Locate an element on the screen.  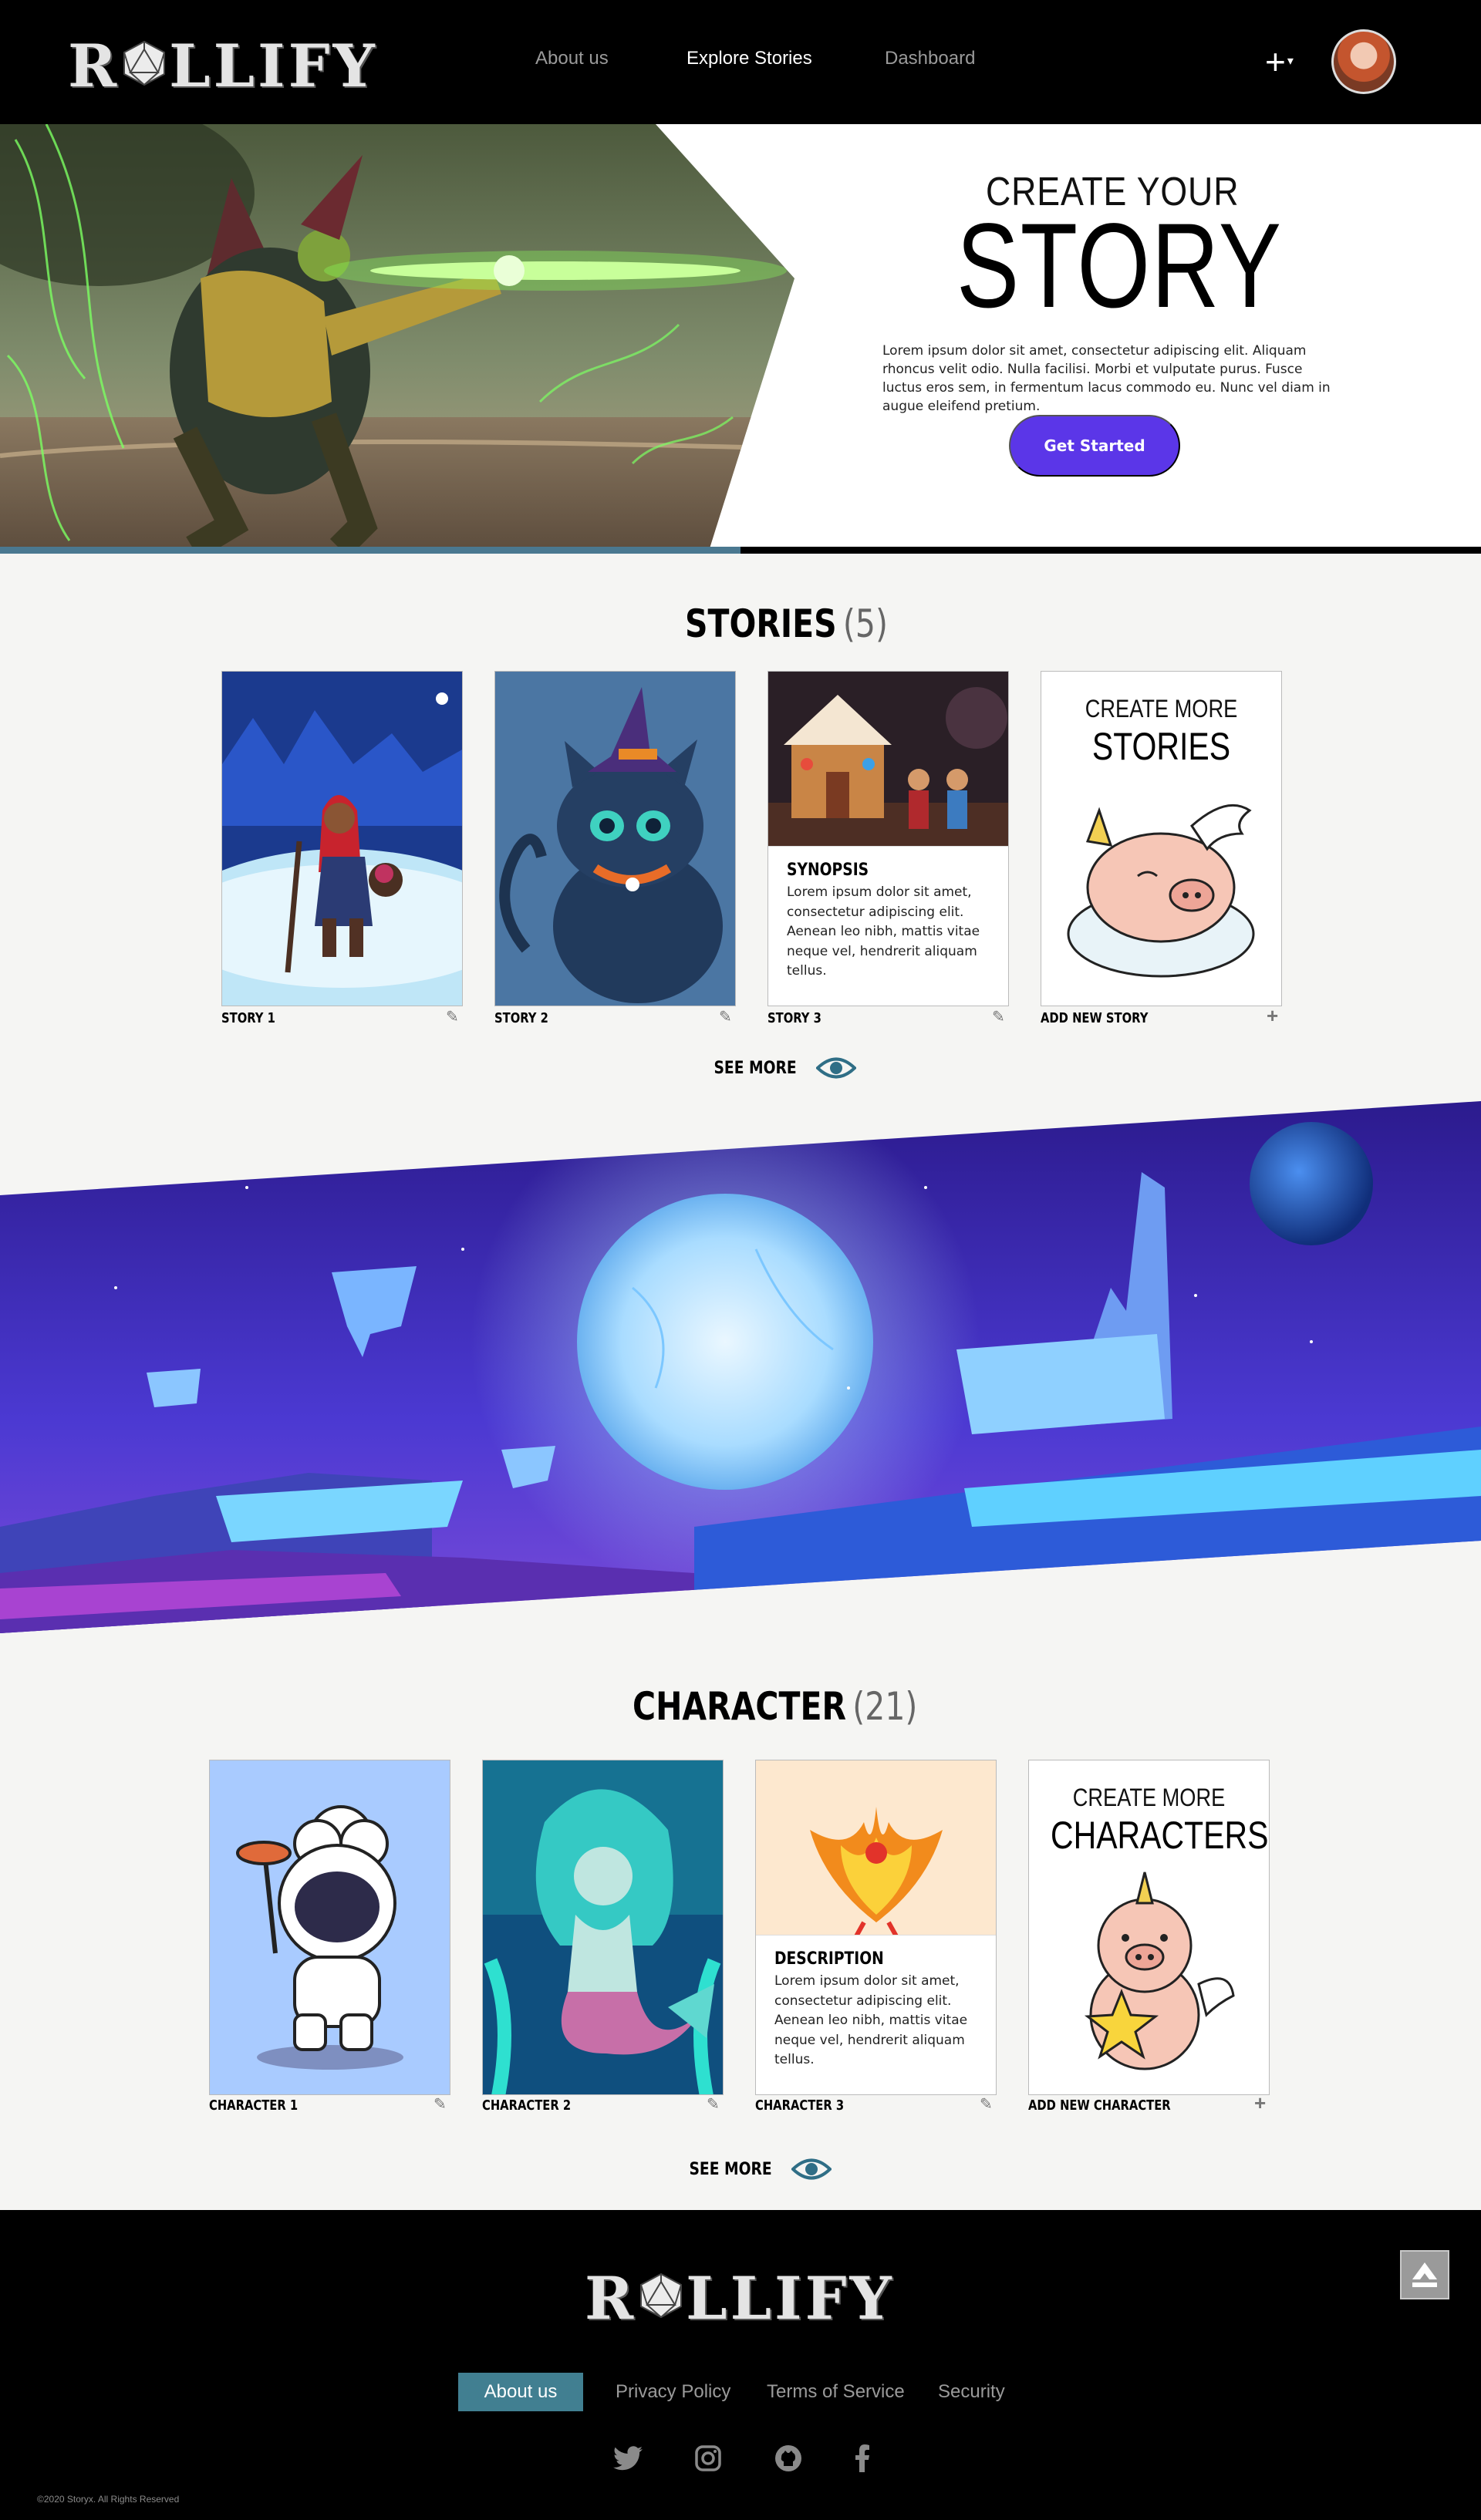
synopsis-title: SYNOPSIS is located at coordinates (828, 870).